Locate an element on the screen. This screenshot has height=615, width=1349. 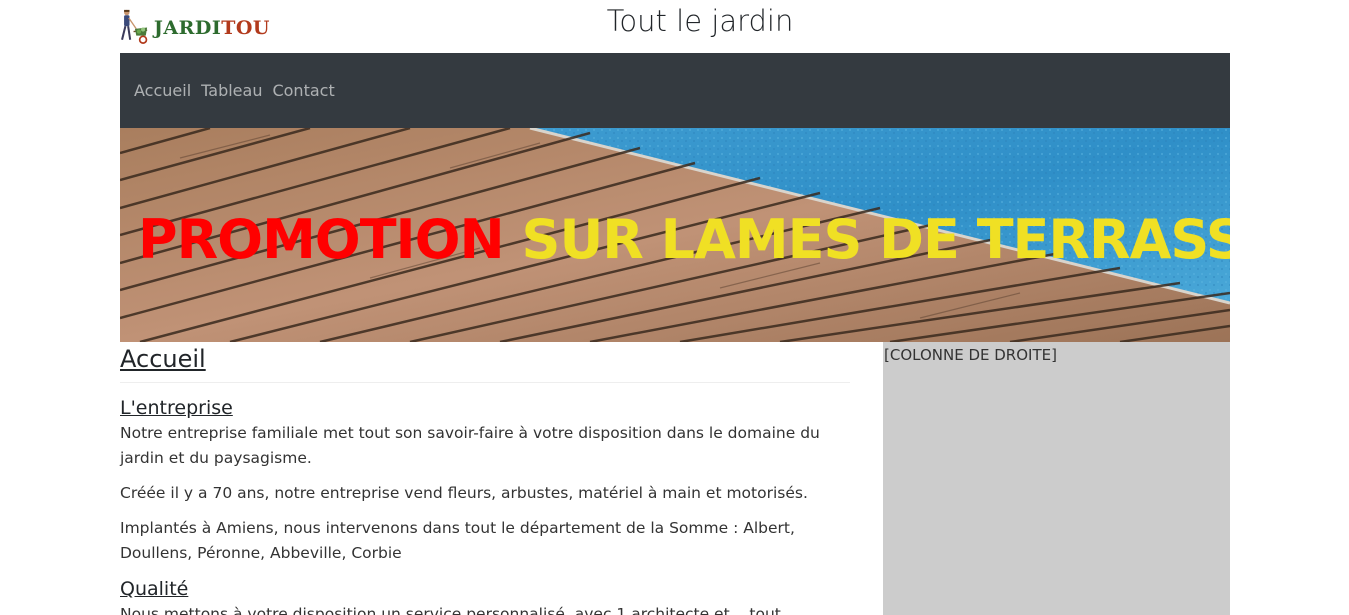
main-navbar: Accueil Tableau Contact is located at coordinates (675, 90).